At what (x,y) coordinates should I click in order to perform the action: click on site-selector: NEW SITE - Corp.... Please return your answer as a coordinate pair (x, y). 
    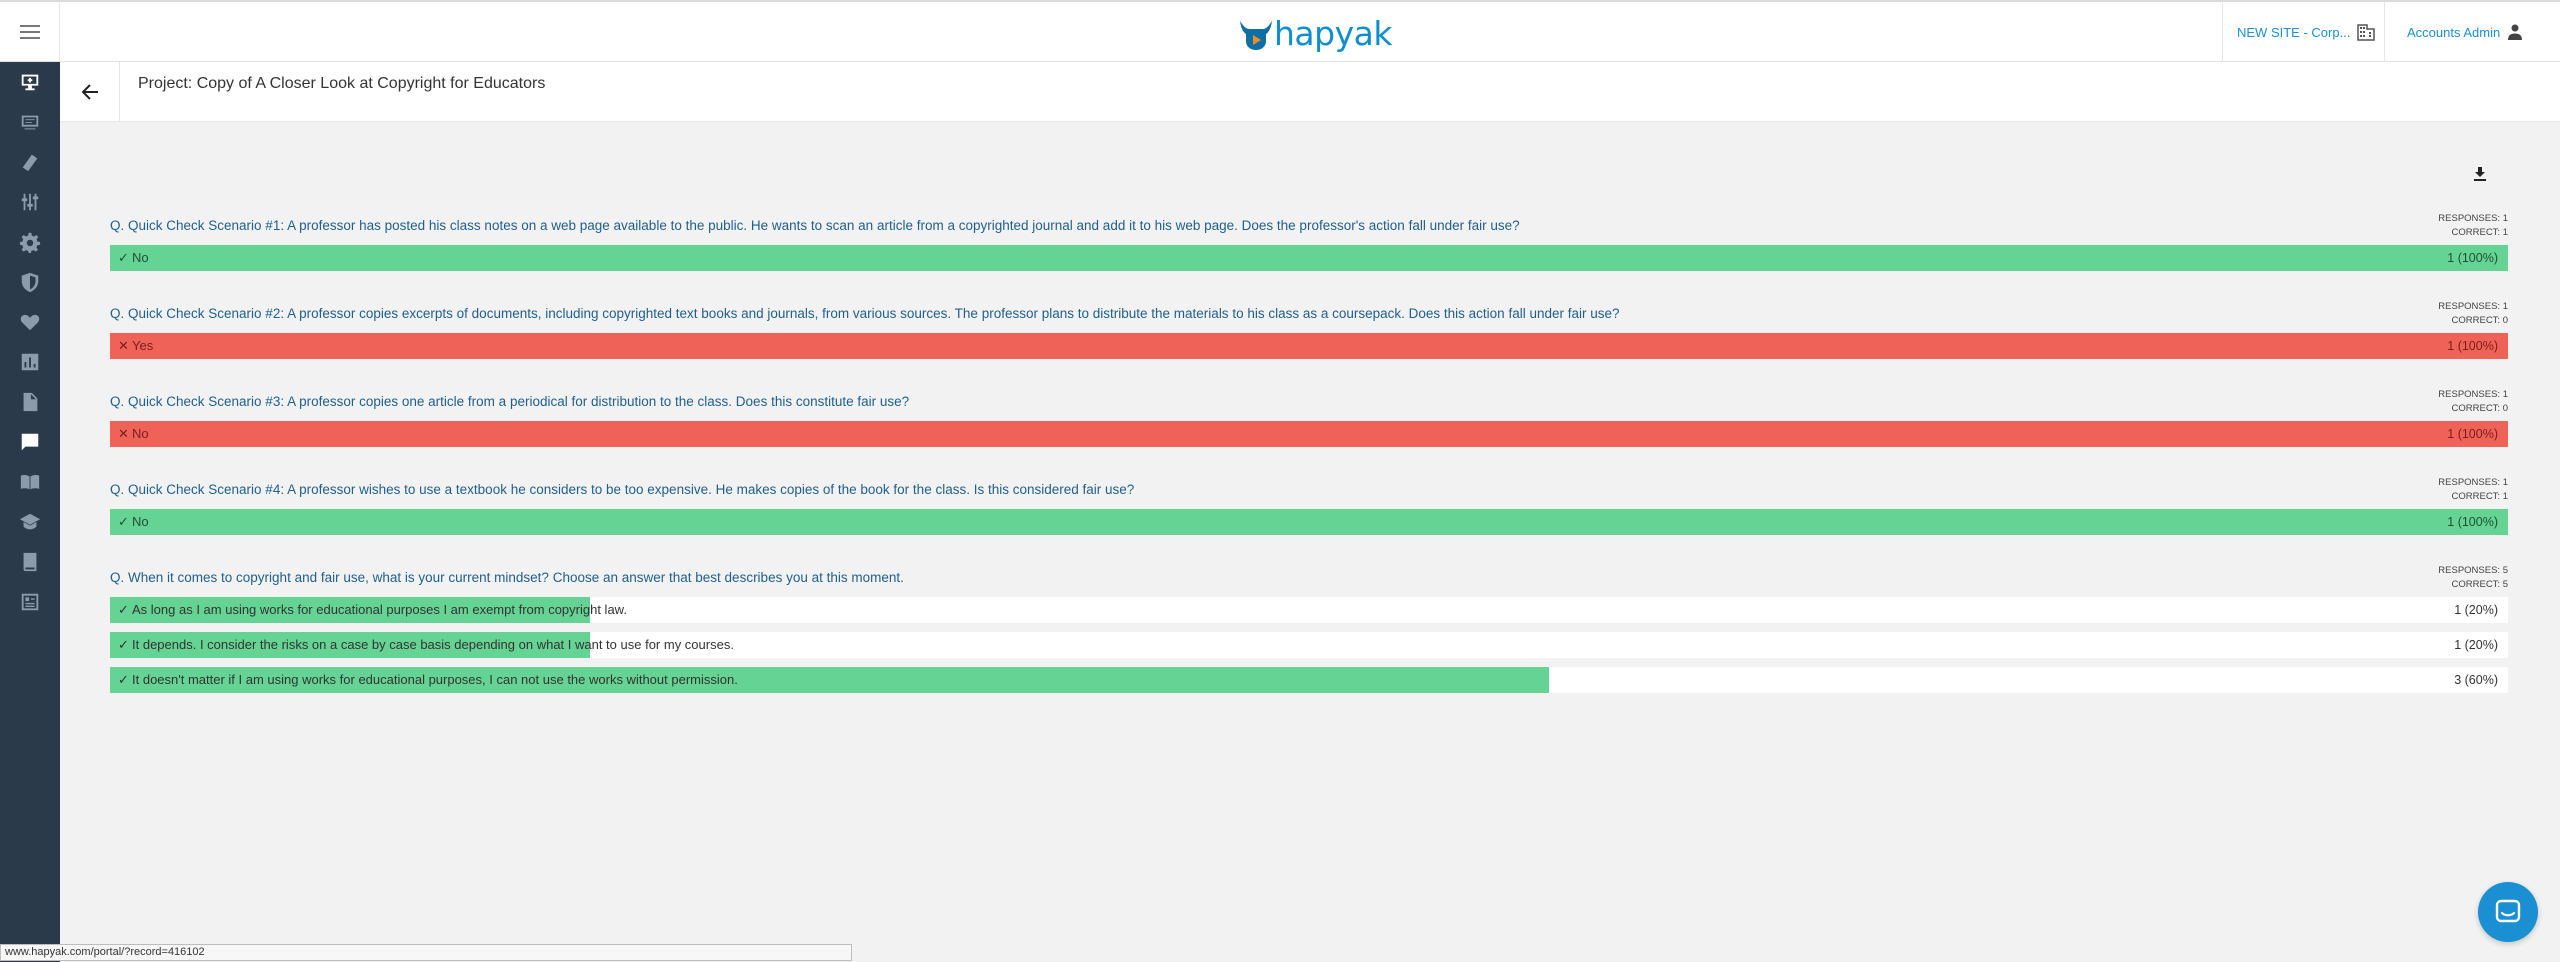
    Looking at the image, I should click on (2303, 32).